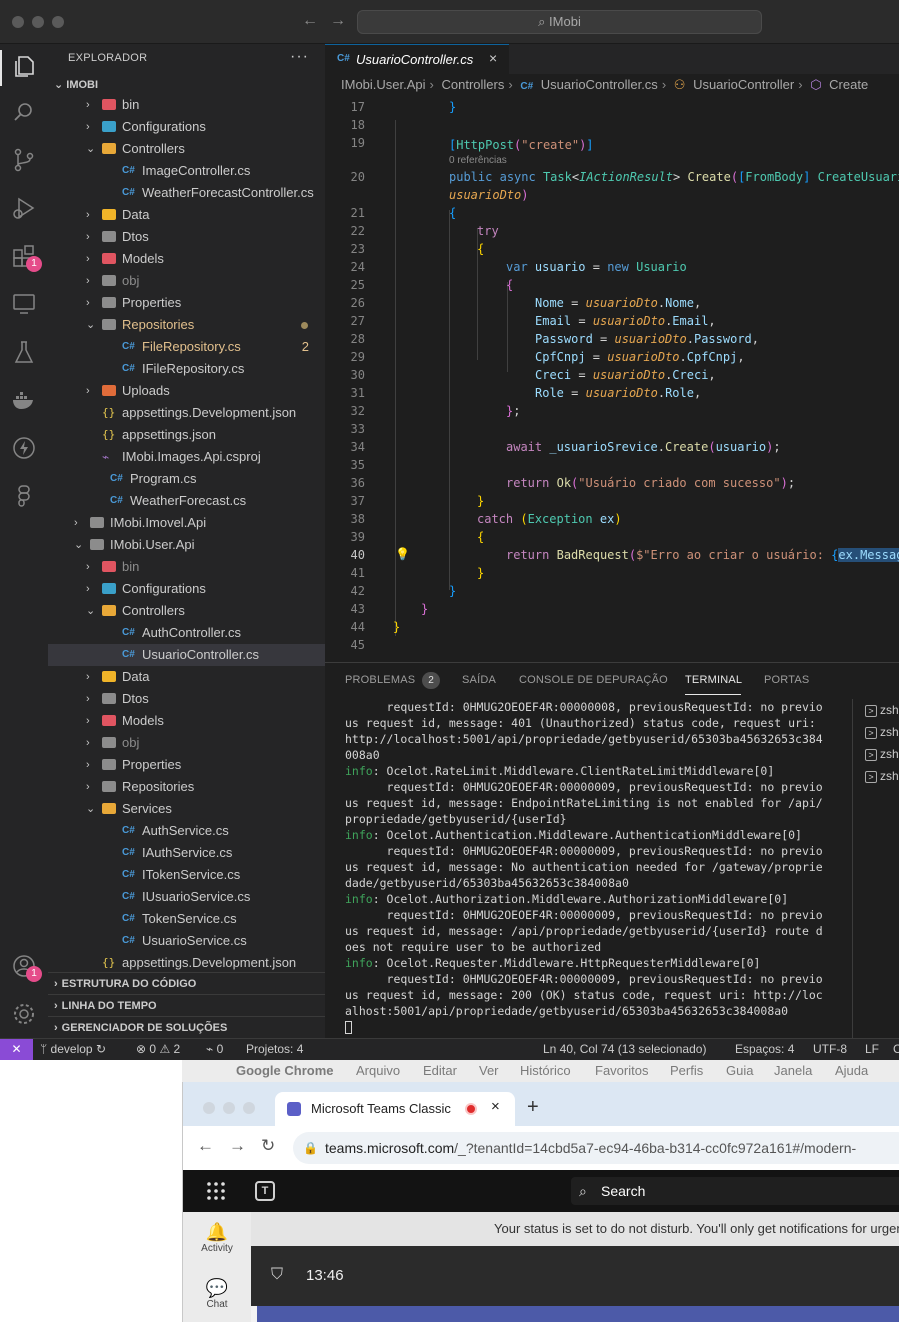 This screenshot has height=1322, width=899. Describe the element at coordinates (380, 680) in the screenshot. I see `tab-problems: PROBLEMAS` at that location.